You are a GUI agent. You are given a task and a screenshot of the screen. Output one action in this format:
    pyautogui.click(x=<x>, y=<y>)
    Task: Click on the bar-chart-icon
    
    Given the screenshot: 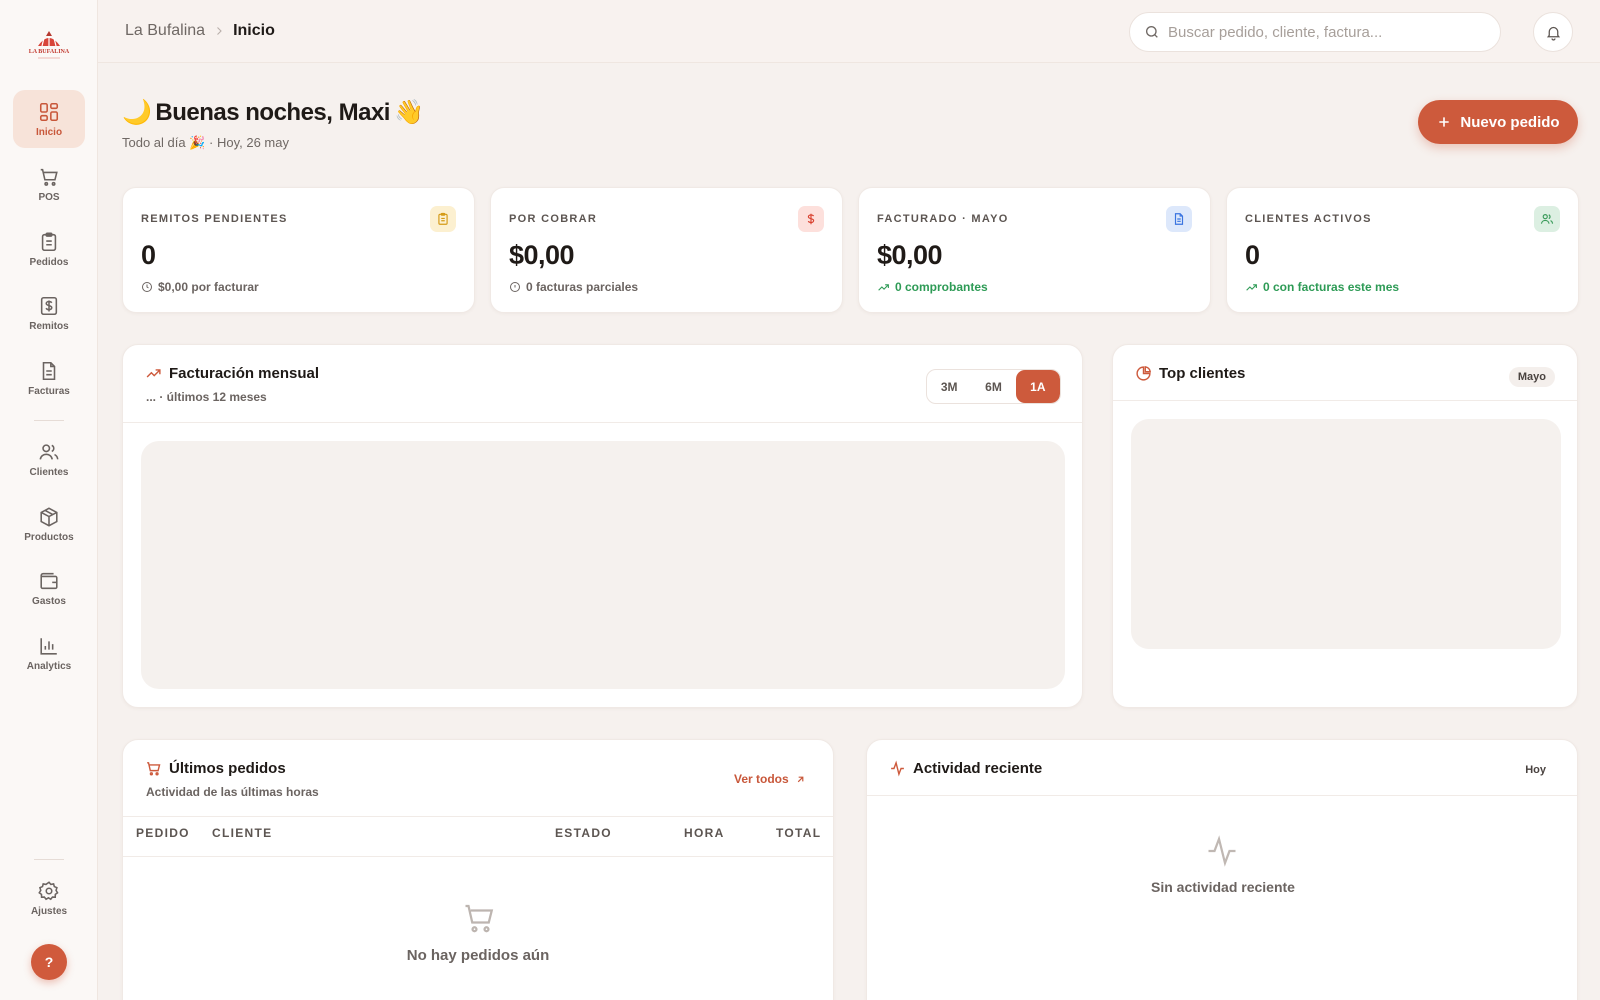 What is the action you would take?
    pyautogui.click(x=48, y=646)
    